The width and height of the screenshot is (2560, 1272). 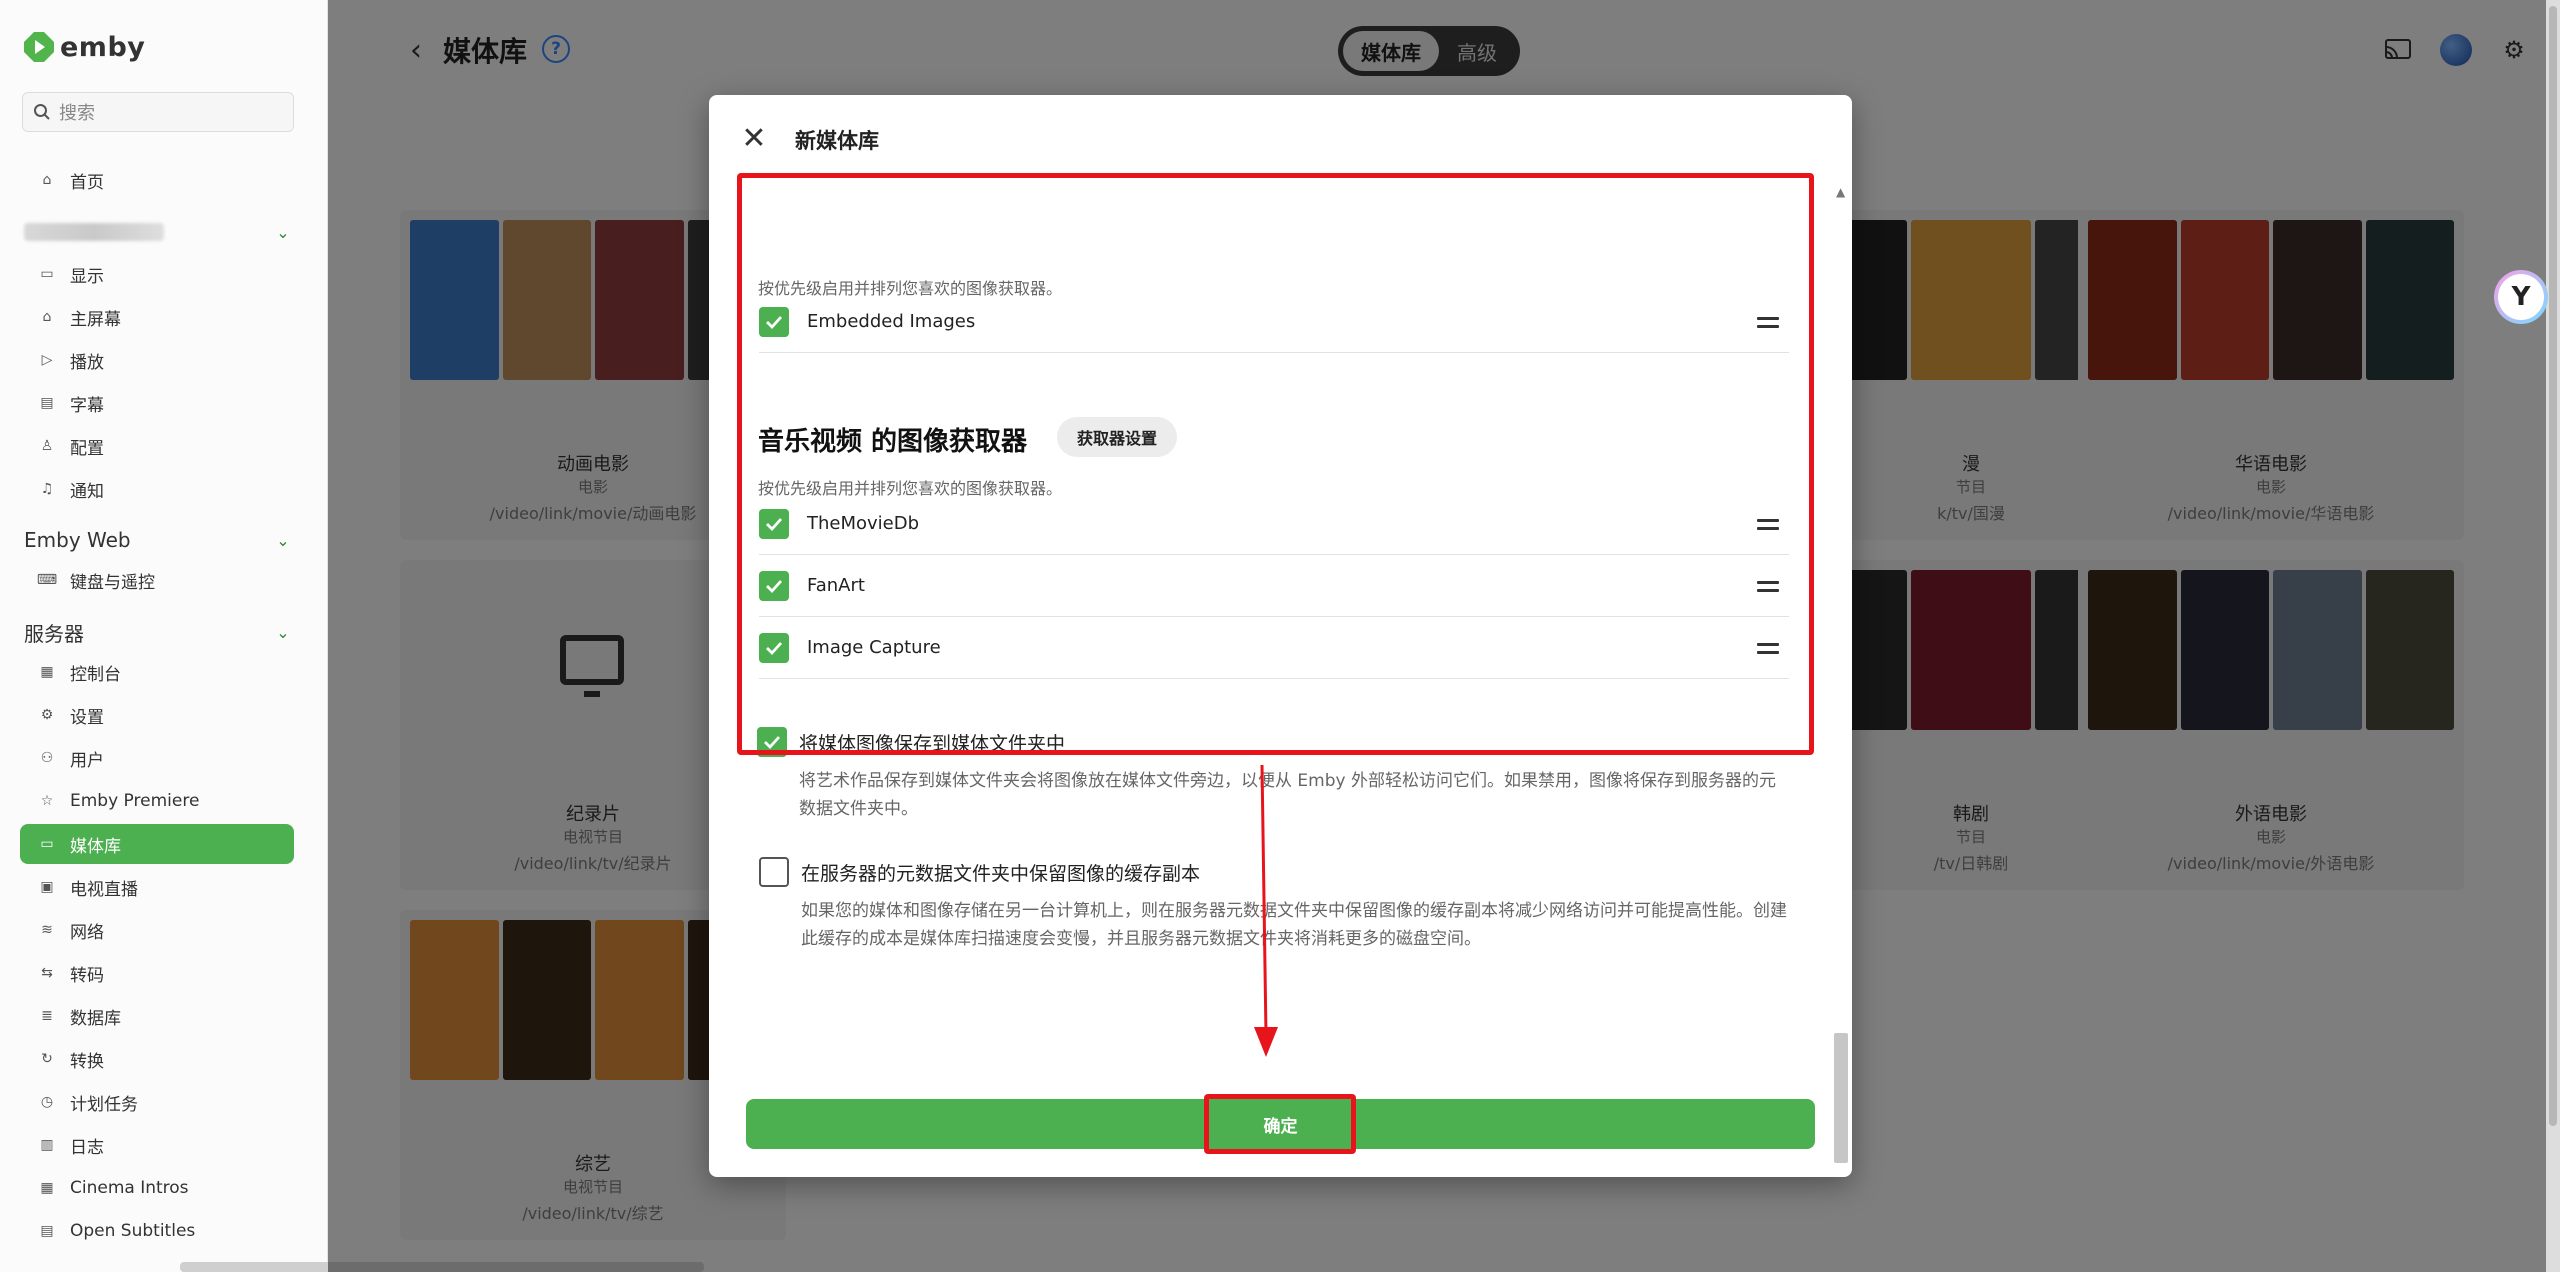 What do you see at coordinates (95, 674) in the screenshot?
I see `sidebar-item-label: 控制台` at bounding box center [95, 674].